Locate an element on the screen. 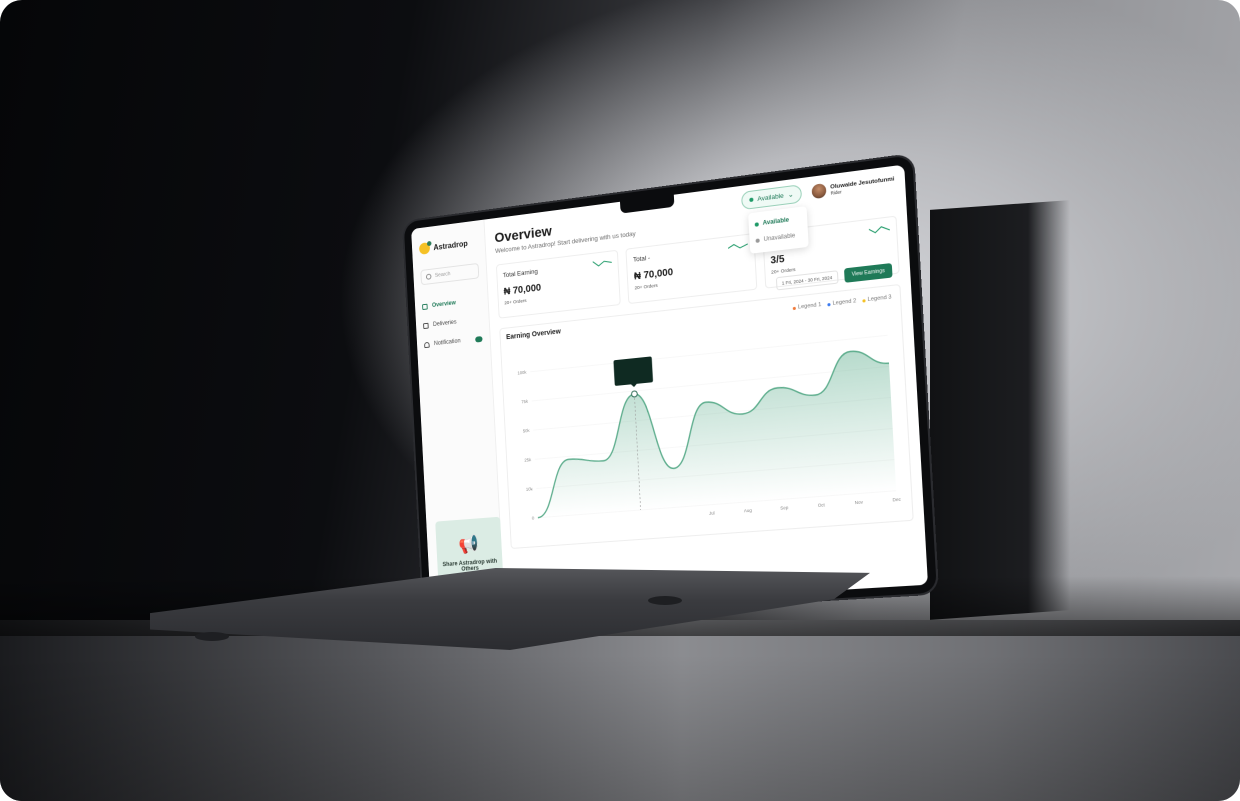  x-tick-label: Dec is located at coordinates (897, 499).